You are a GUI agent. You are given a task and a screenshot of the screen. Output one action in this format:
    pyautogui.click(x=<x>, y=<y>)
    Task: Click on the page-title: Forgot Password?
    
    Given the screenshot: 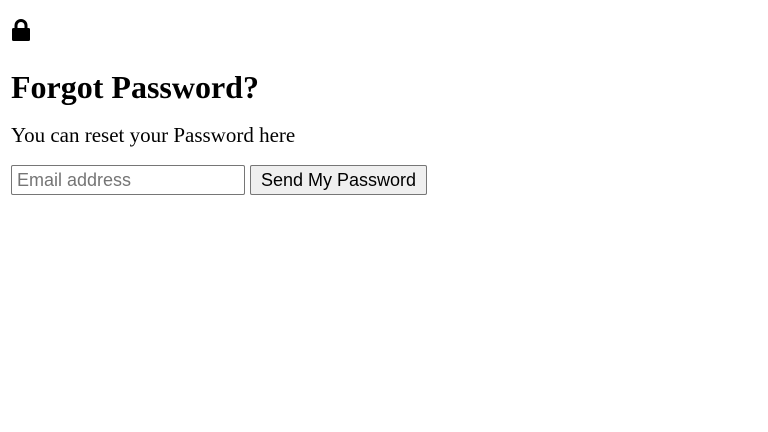 What is the action you would take?
    pyautogui.click(x=135, y=87)
    